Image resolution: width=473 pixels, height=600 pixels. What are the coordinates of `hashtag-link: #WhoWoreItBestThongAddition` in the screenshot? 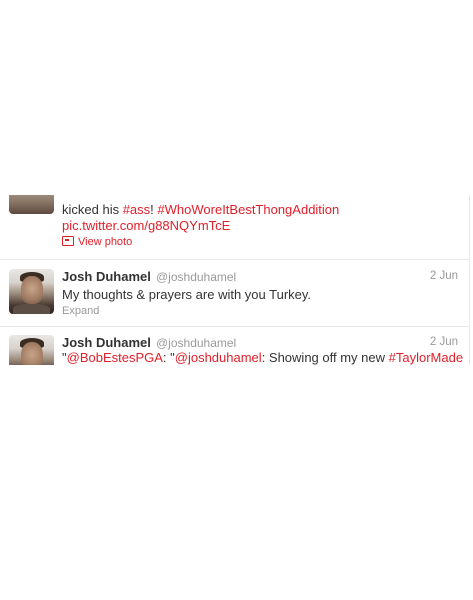 It's located at (248, 209).